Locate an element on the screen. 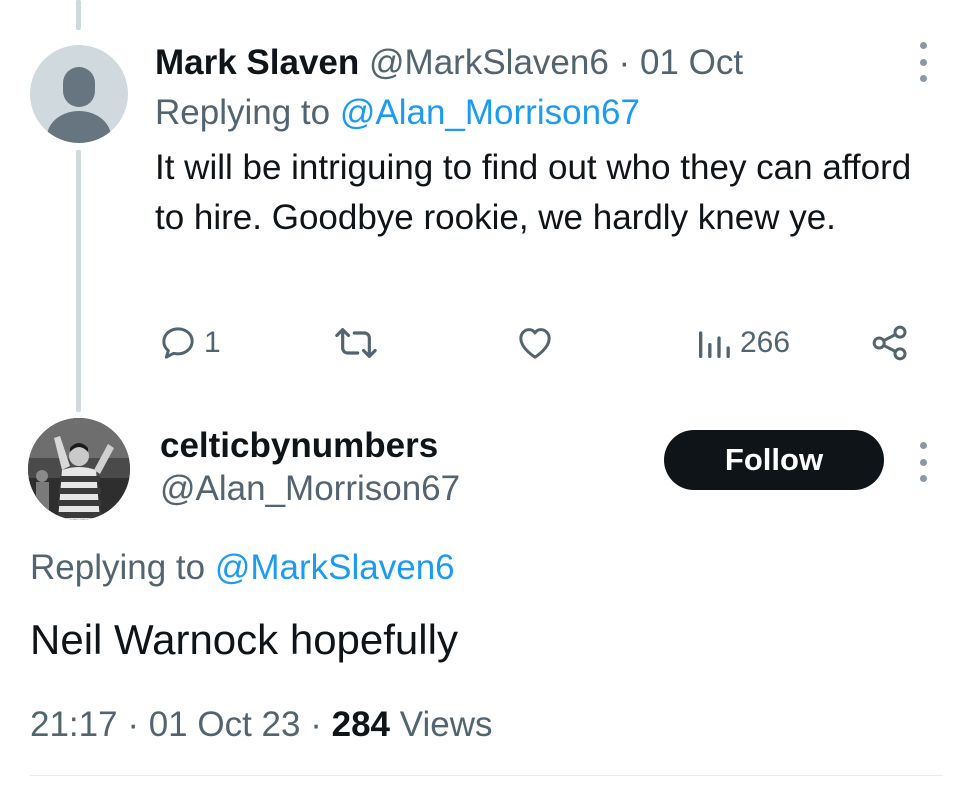 This screenshot has width=973, height=800. replying-prefix: Replying to is located at coordinates (243, 112).